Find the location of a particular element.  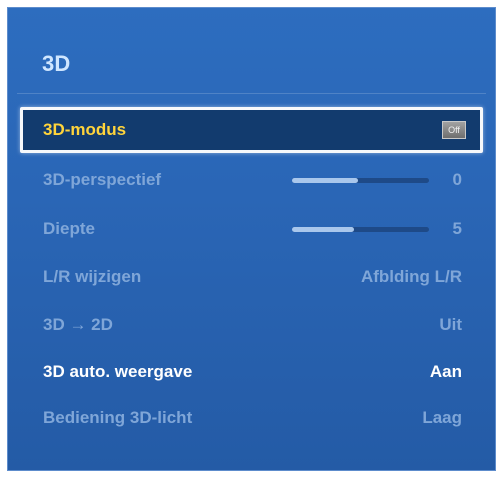

menu-item-3d-mode: 3D-modus Off is located at coordinates (251, 130).